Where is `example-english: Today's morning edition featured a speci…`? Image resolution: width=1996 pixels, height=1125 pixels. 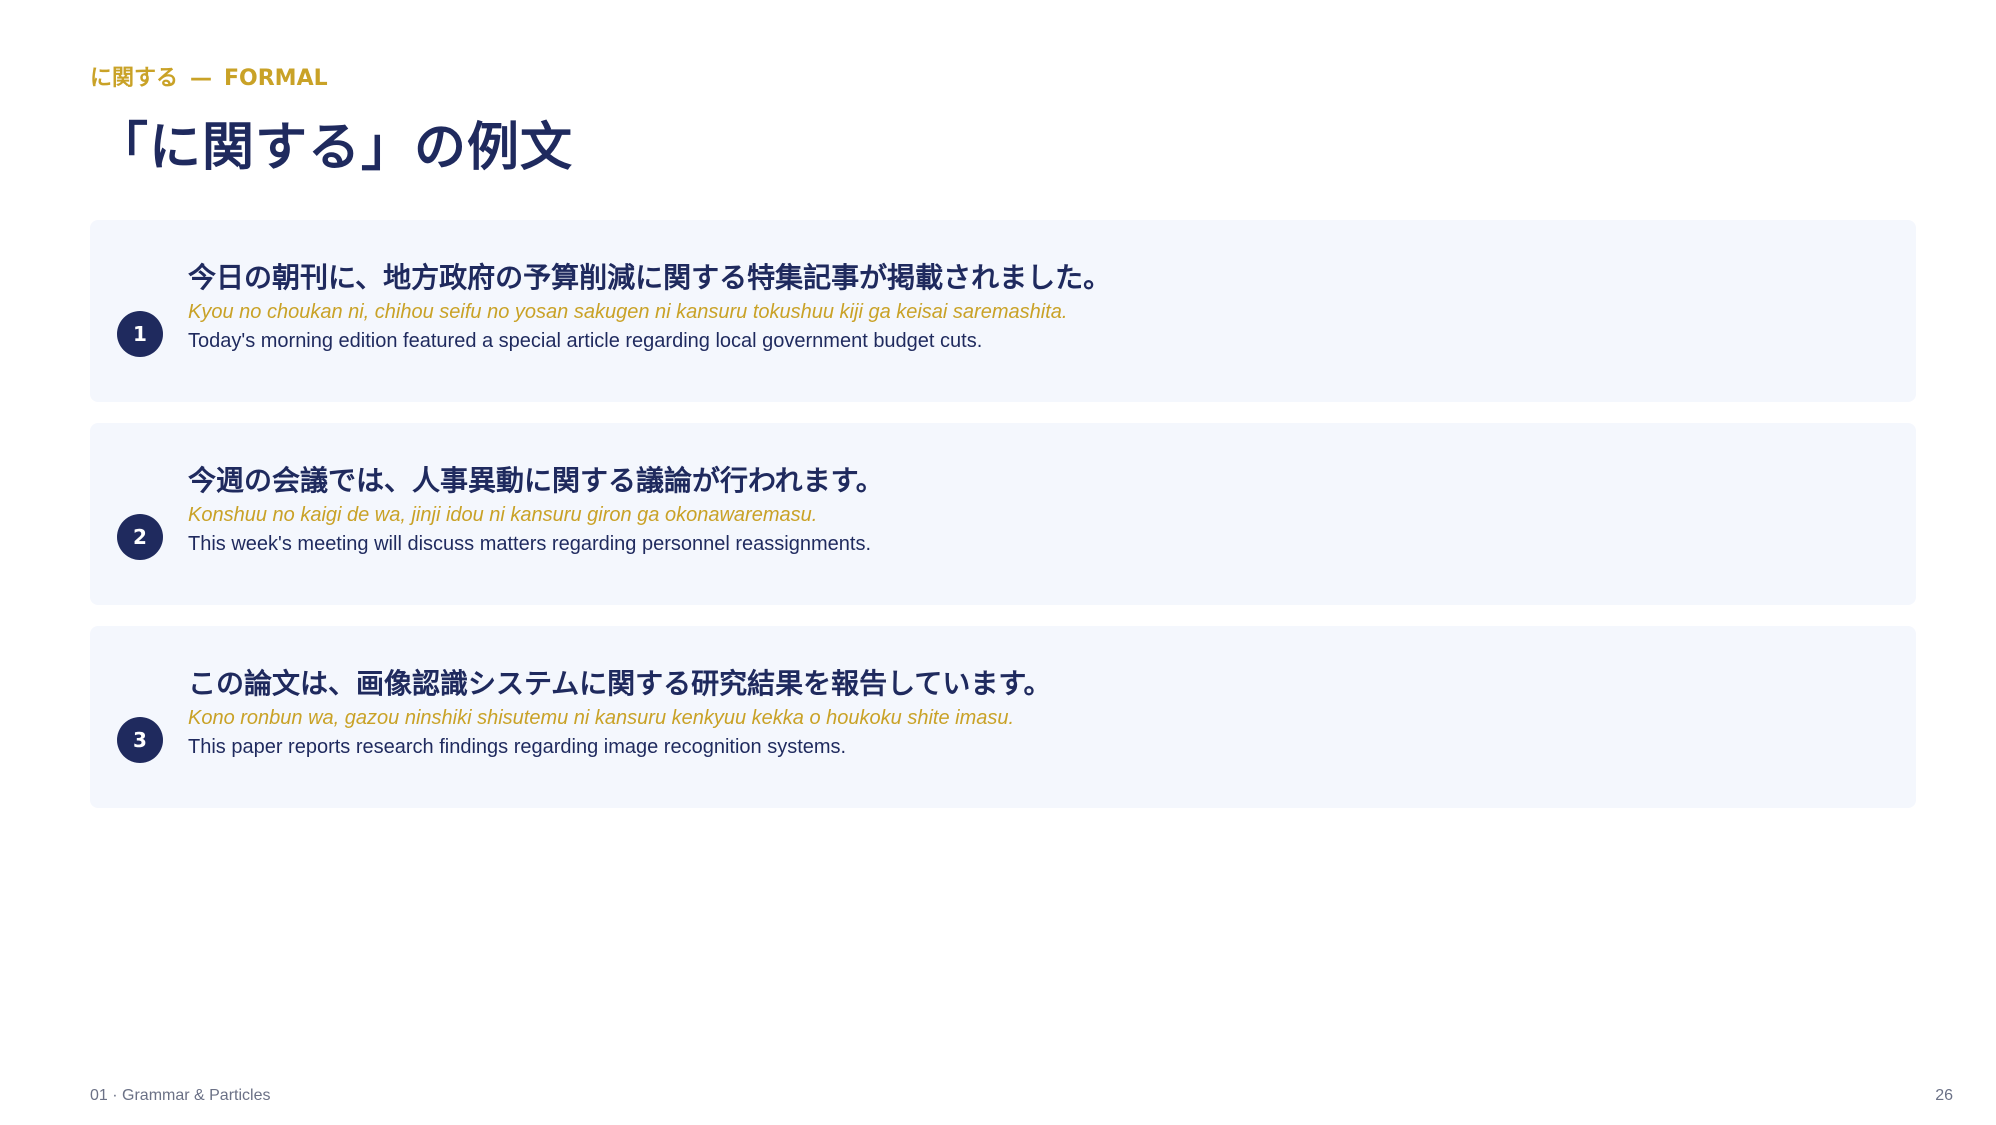
example-english: Today's morning edition featured a speci… is located at coordinates (585, 341).